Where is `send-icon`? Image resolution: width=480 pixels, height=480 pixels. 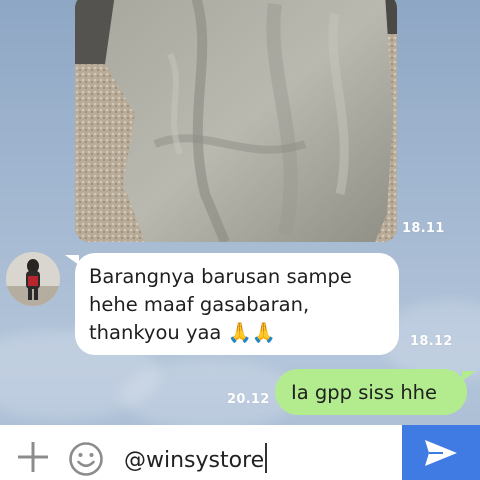 send-icon is located at coordinates (441, 452).